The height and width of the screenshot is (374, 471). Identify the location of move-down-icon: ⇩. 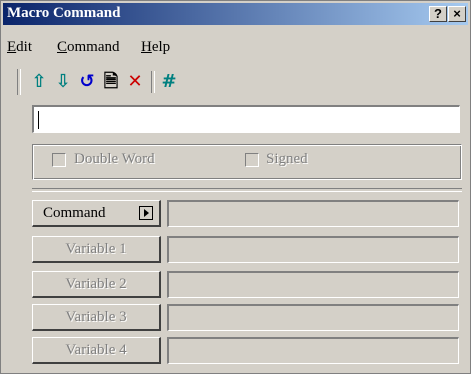
(63, 82).